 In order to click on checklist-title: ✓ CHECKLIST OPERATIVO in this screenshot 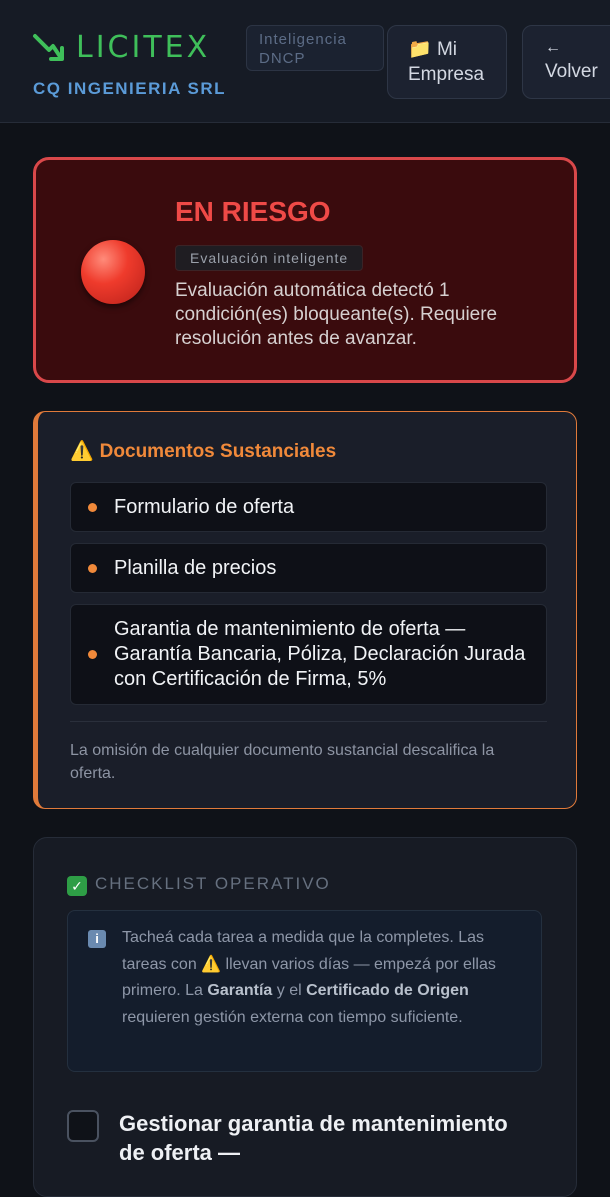, I will do `click(199, 885)`.